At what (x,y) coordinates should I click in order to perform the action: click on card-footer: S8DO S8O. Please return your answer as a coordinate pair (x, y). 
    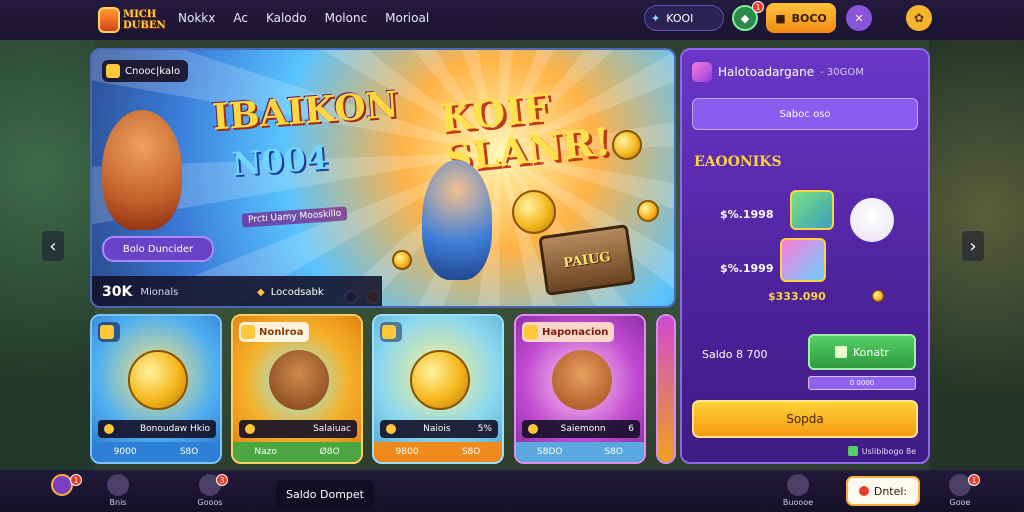
    Looking at the image, I should click on (580, 452).